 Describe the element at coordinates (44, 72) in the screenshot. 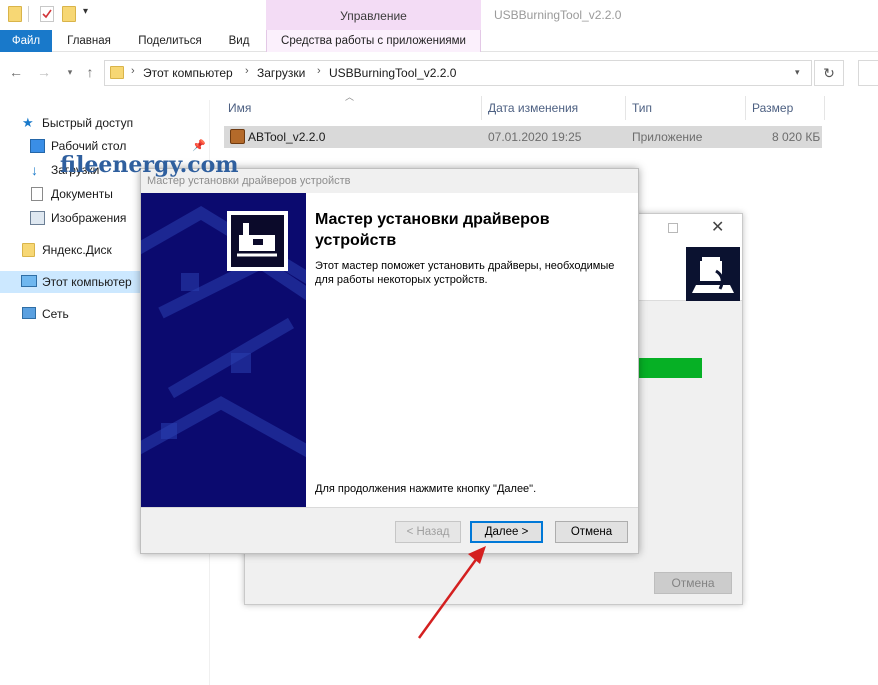

I see `forward-arrow-icon: →` at that location.